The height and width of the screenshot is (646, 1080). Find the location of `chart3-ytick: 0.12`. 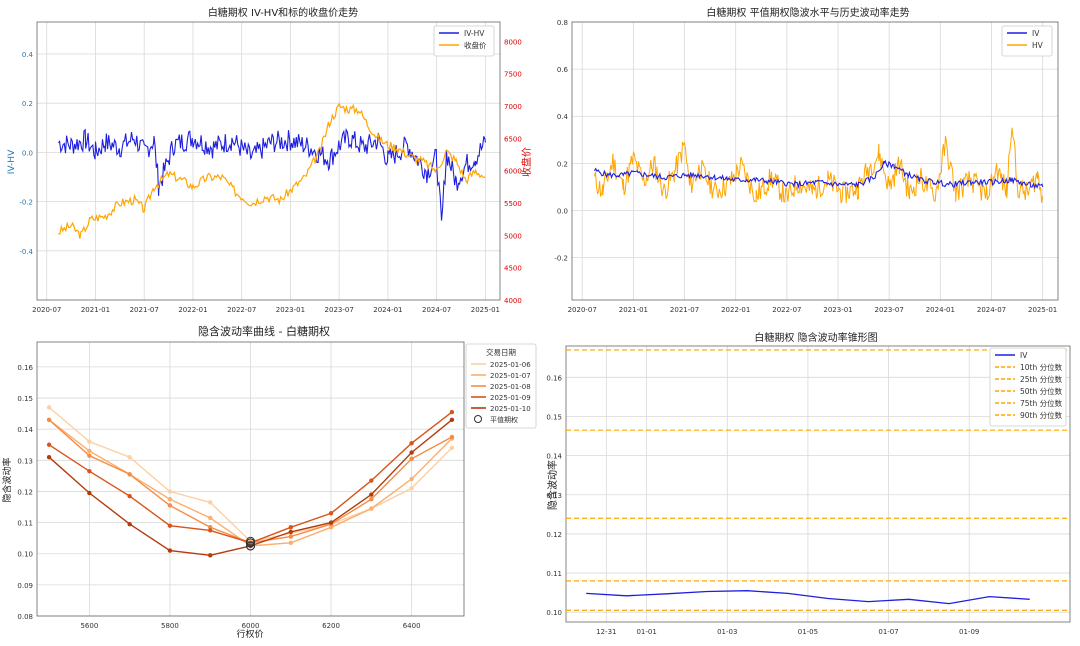

chart3-ytick: 0.12 is located at coordinates (25, 492).